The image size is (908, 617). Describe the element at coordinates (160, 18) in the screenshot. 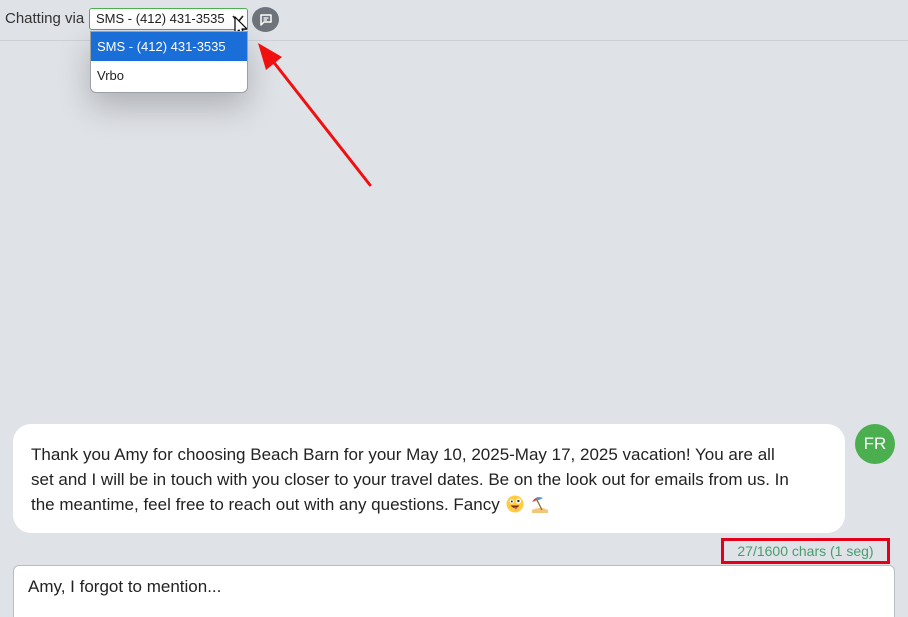

I see `channel-select-value: SMS - (412) 431-3535` at that location.